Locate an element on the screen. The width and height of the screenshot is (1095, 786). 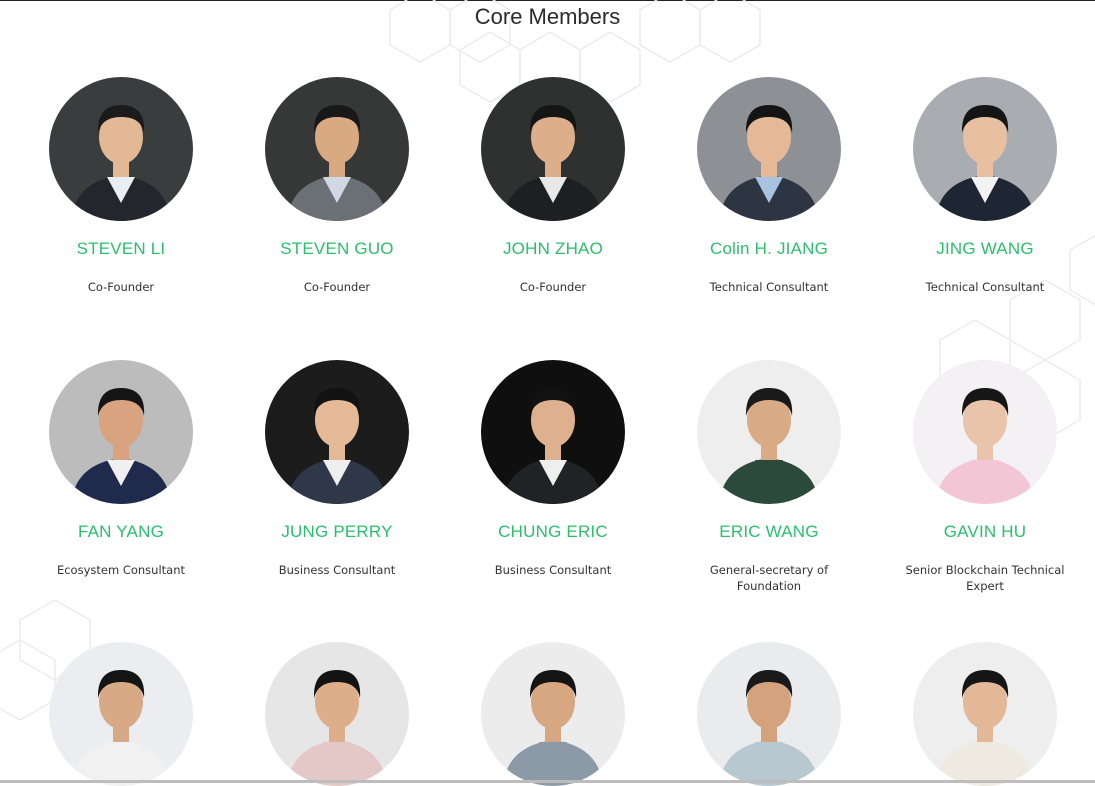
member-role: Senior Blockchain Technical Expert is located at coordinates (985, 578).